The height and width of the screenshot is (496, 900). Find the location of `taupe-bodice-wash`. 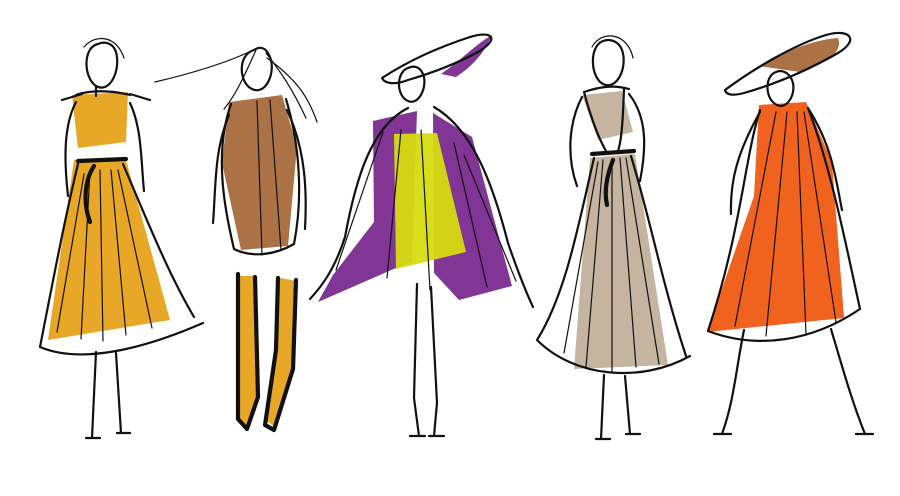

taupe-bodice-wash is located at coordinates (607, 115).